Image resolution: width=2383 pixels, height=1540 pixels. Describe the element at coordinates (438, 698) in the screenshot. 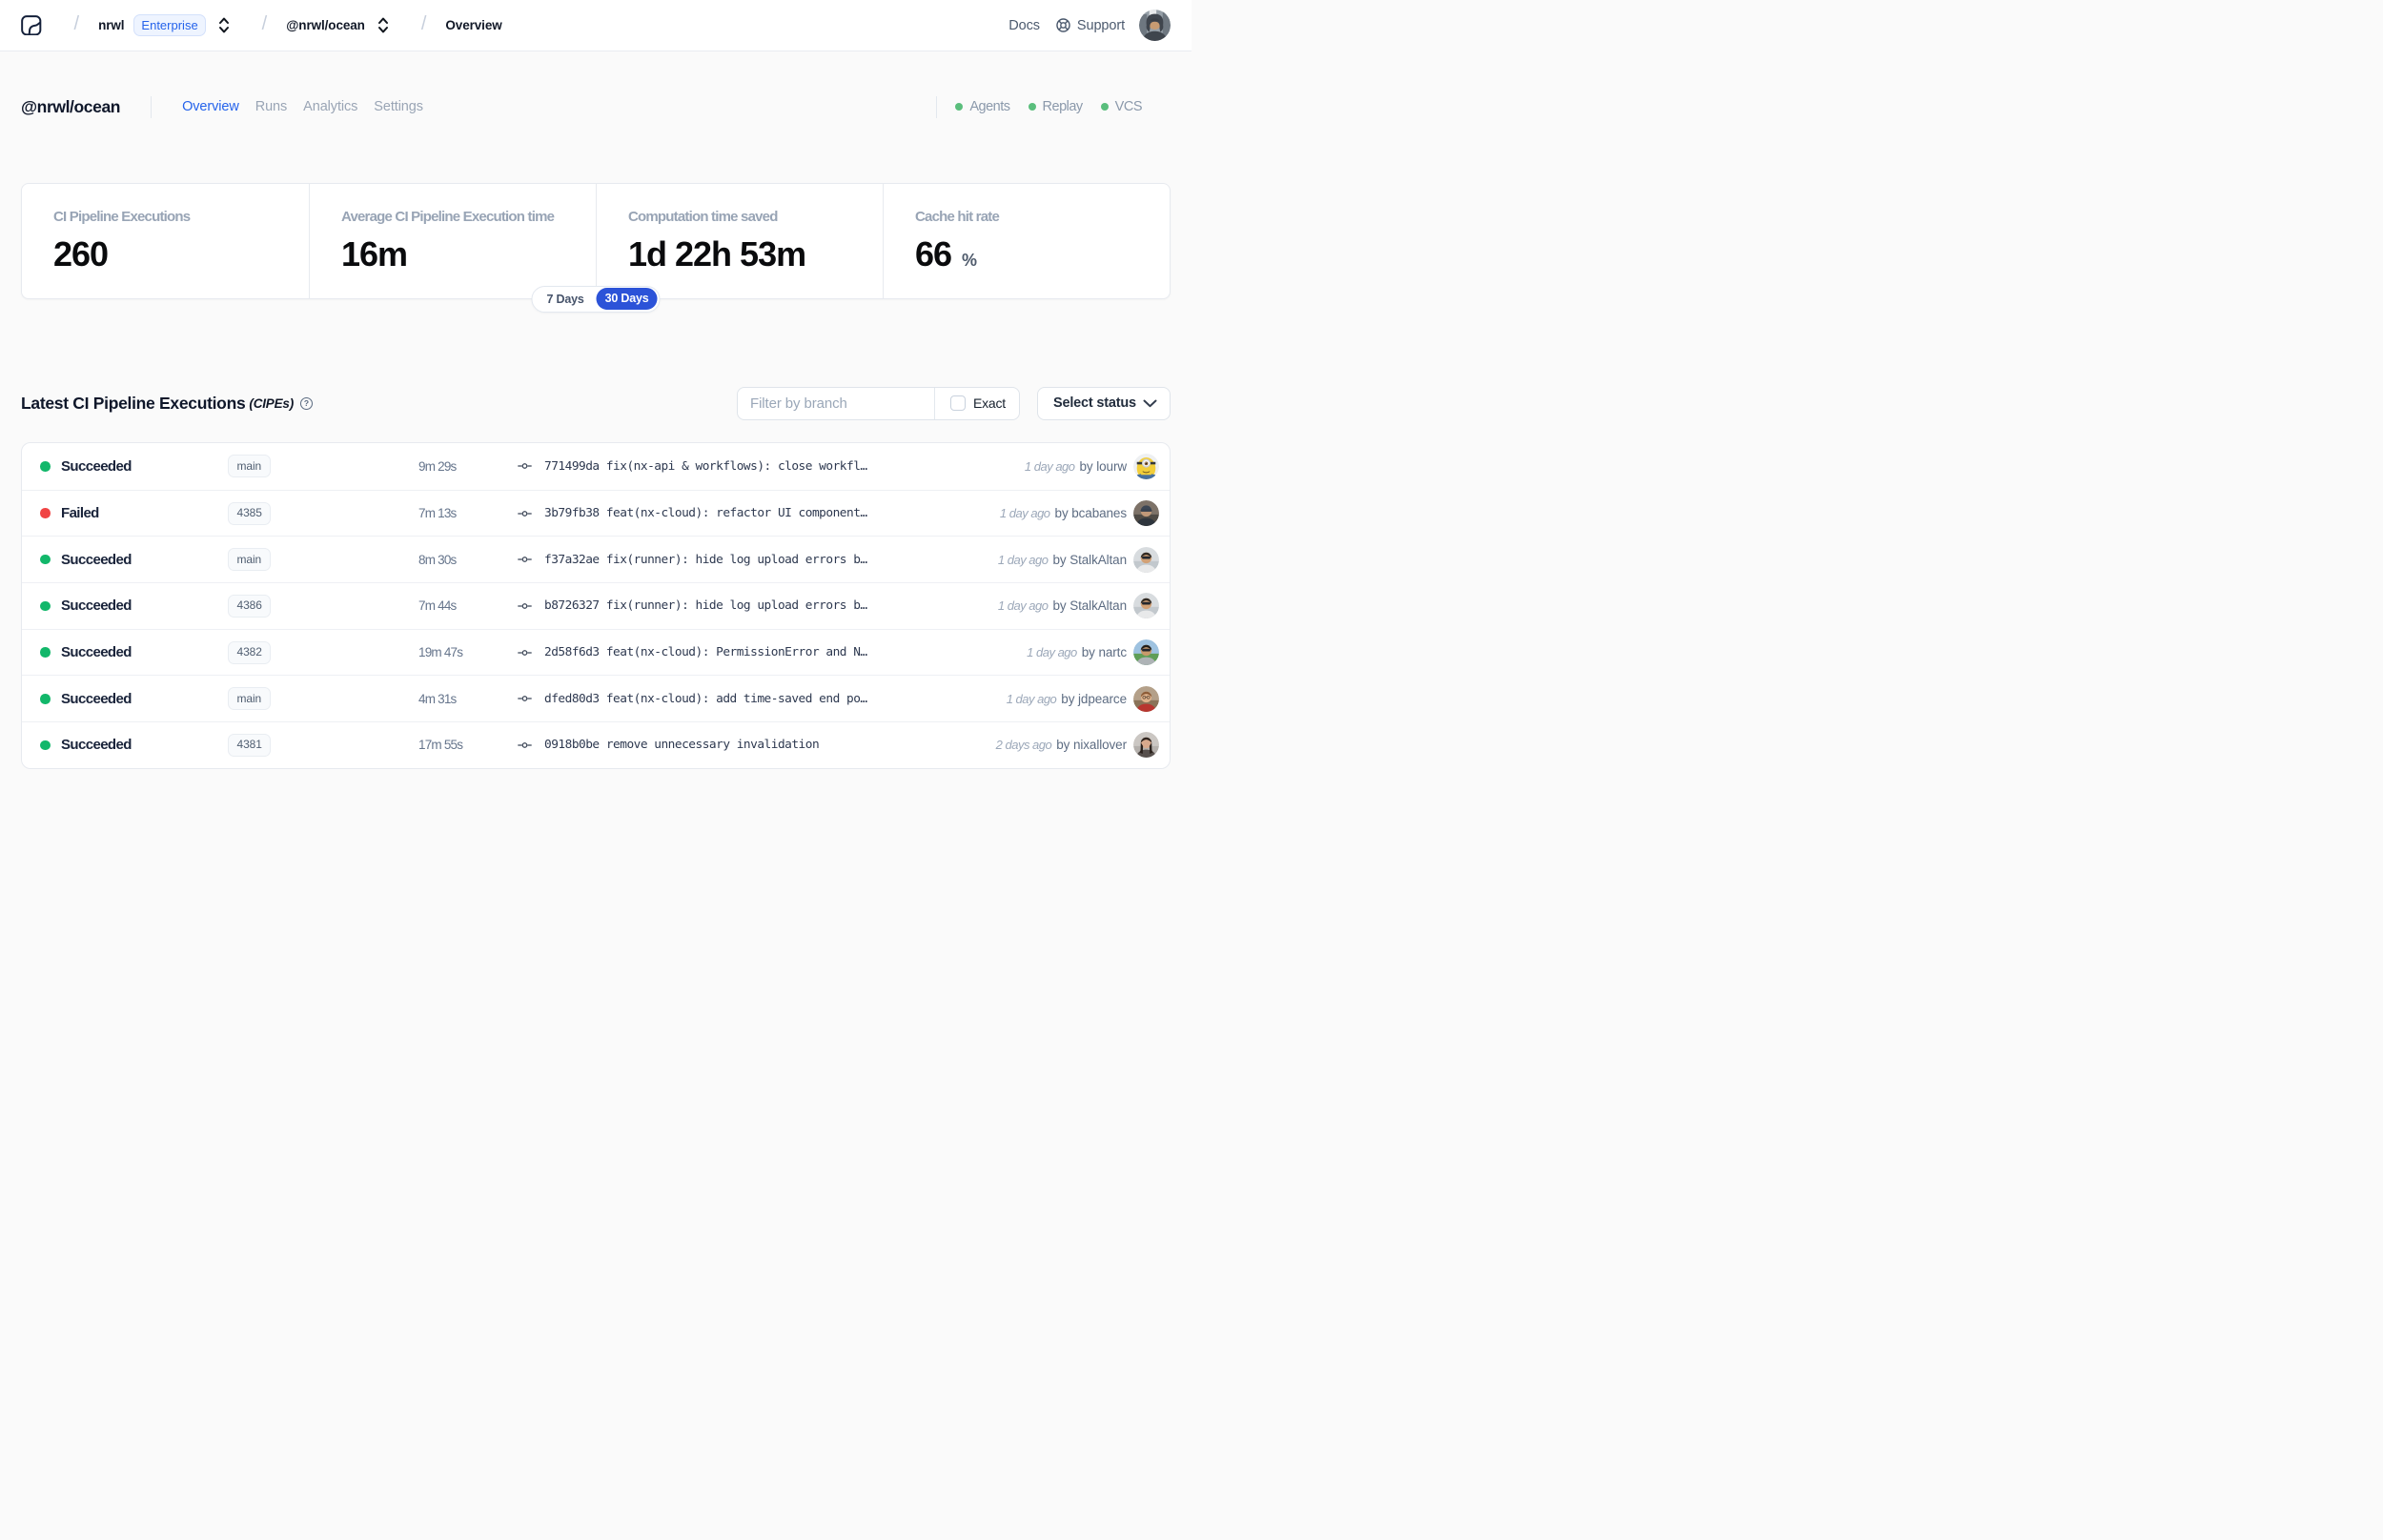

I see `run-duration: 4m 31s` at that location.